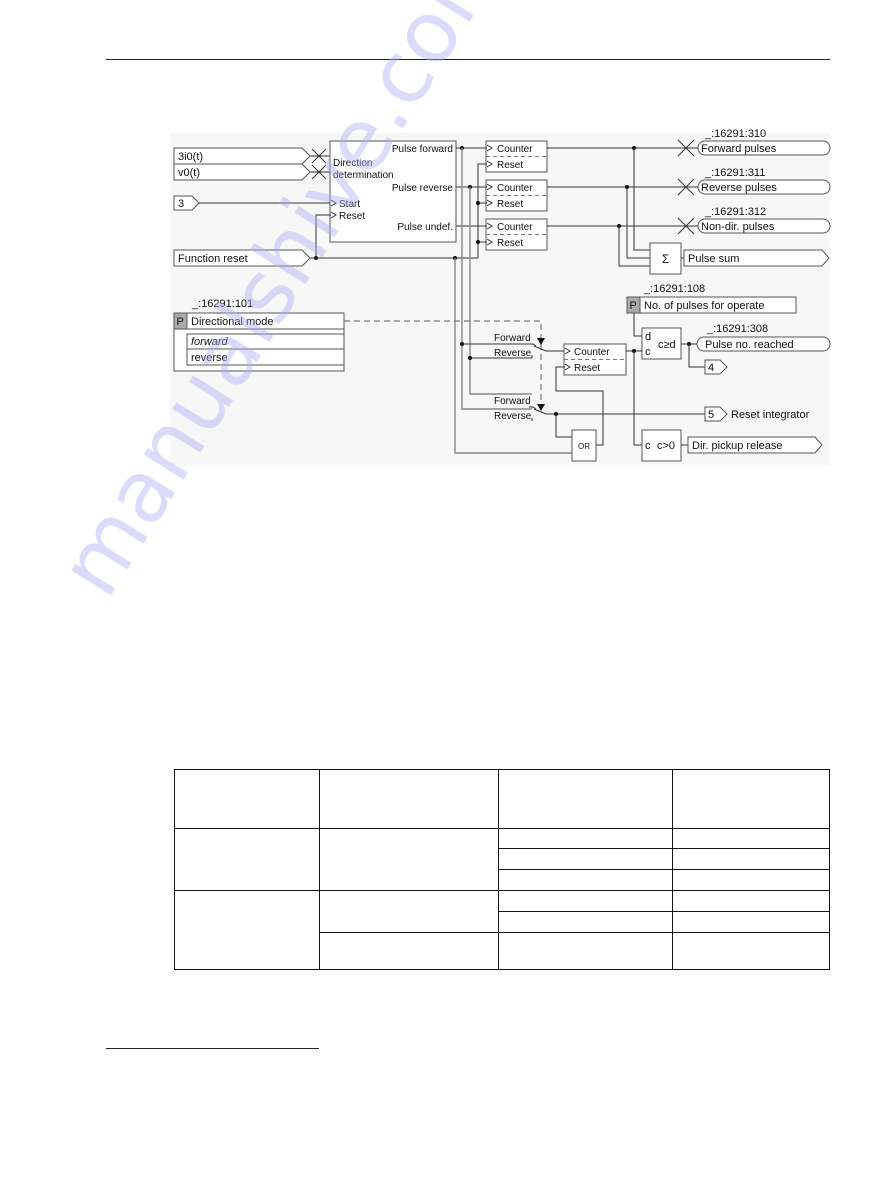 The image size is (893, 1191). What do you see at coordinates (265, 357) in the screenshot?
I see `mode-option-reverse: reverse` at bounding box center [265, 357].